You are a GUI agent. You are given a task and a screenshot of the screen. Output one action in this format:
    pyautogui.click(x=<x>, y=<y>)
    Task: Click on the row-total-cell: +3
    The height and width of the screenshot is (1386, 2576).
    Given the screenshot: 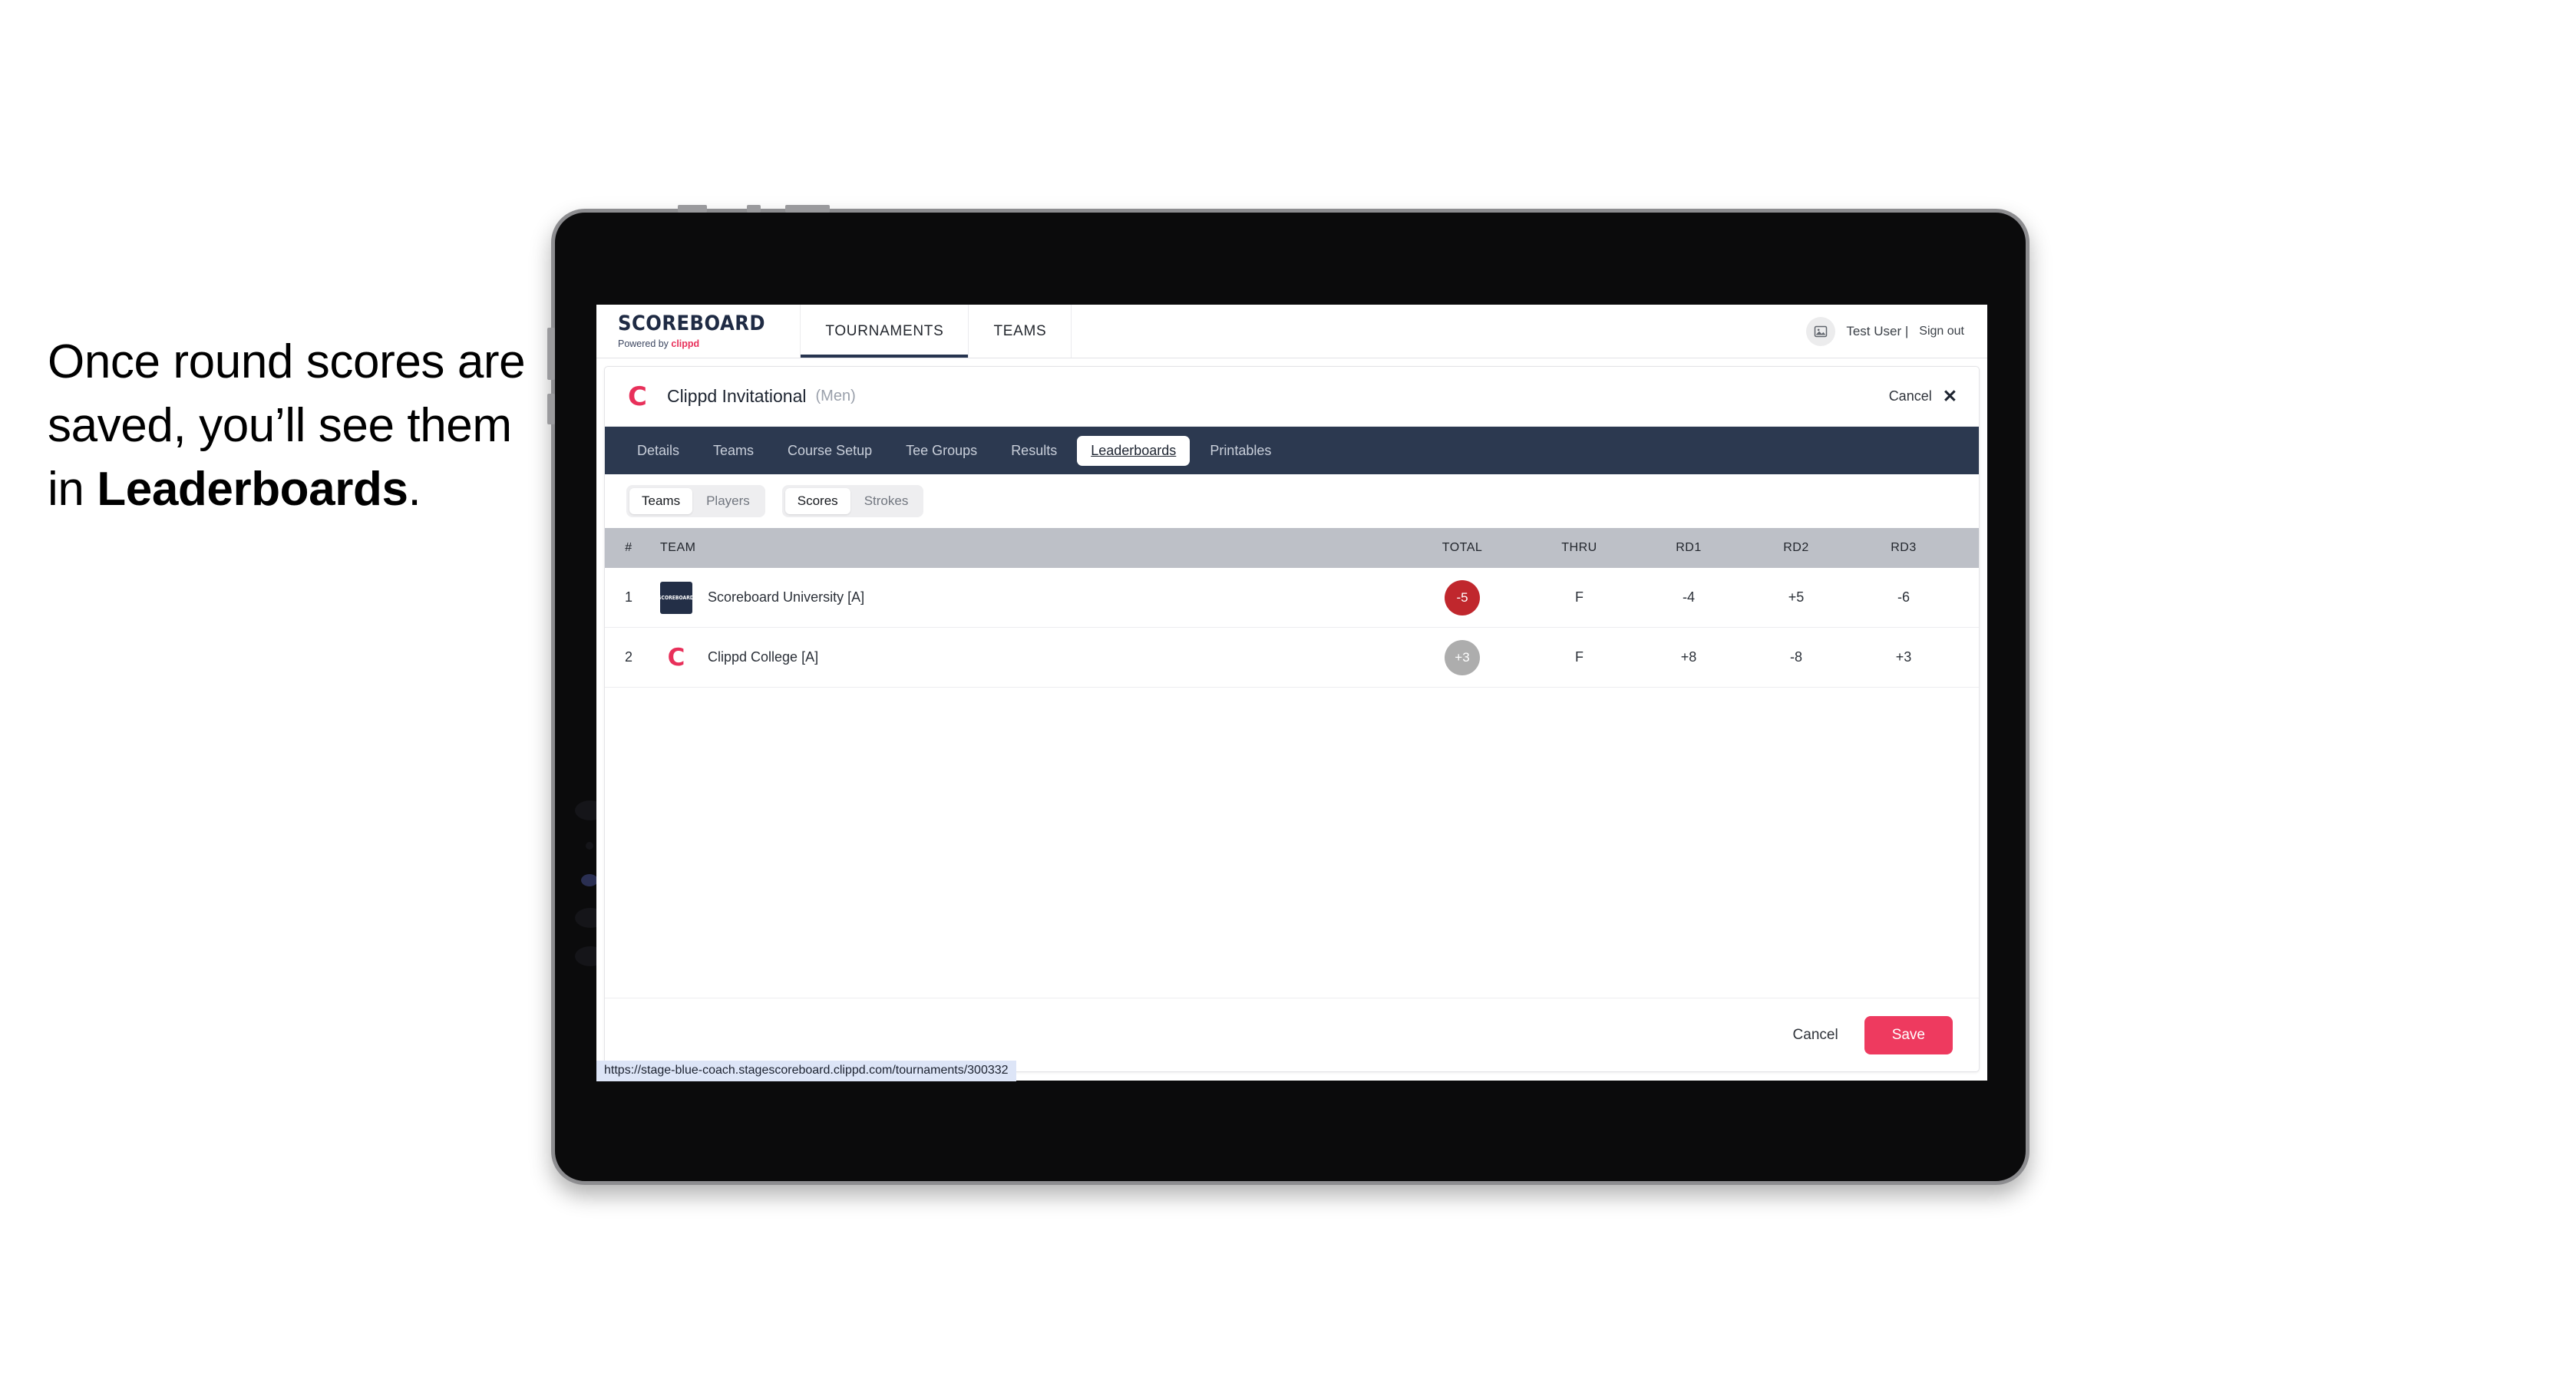 What is the action you would take?
    pyautogui.click(x=1462, y=657)
    